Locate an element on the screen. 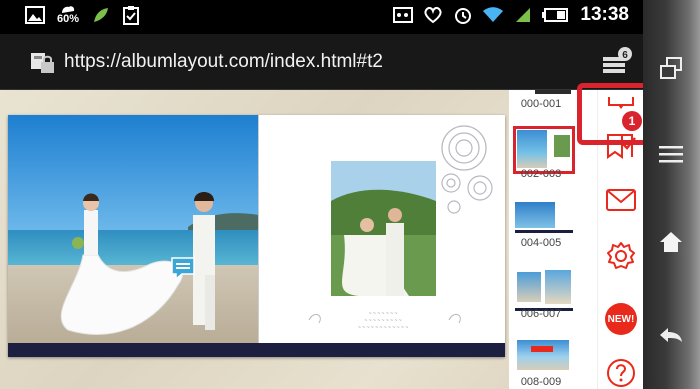 This screenshot has height=389, width=700. home-button is located at coordinates (671, 242).